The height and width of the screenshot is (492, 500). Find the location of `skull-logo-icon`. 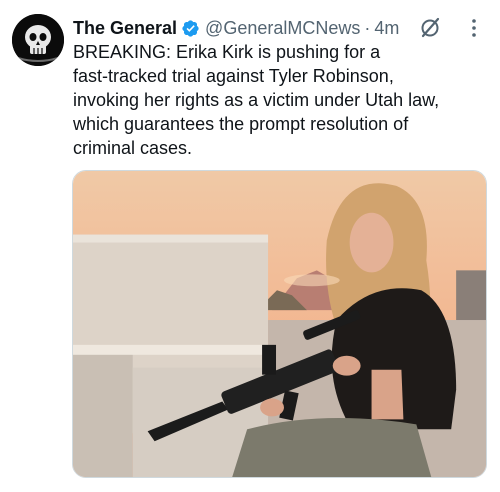

skull-logo-icon is located at coordinates (38, 40).